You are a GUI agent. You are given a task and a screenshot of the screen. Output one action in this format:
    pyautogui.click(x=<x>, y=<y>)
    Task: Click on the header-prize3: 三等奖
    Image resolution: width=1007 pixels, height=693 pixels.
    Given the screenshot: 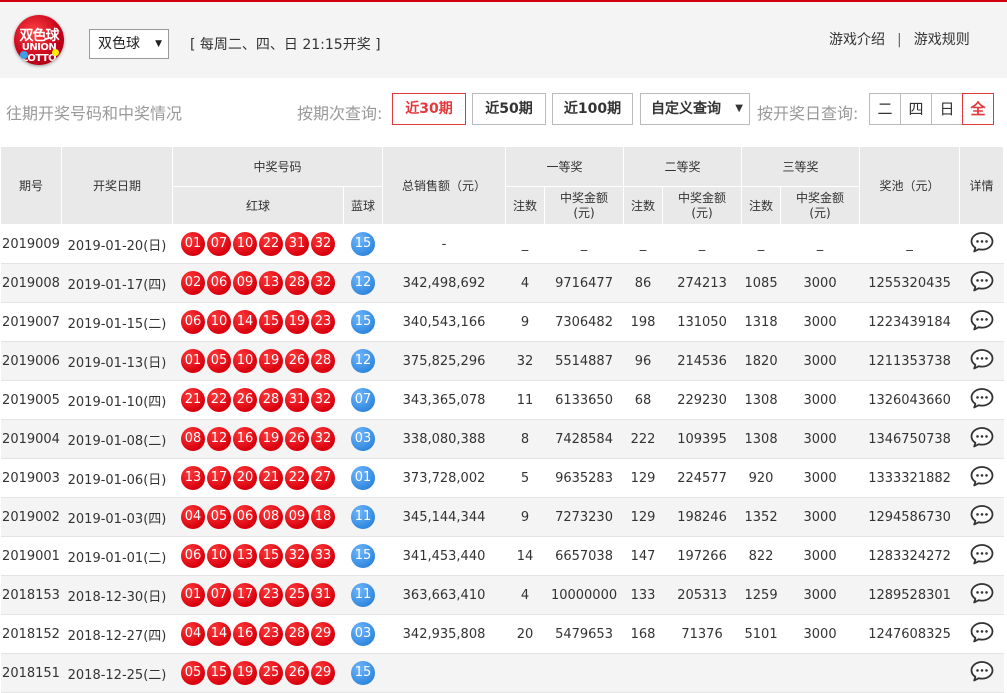 What is the action you would take?
    pyautogui.click(x=801, y=166)
    